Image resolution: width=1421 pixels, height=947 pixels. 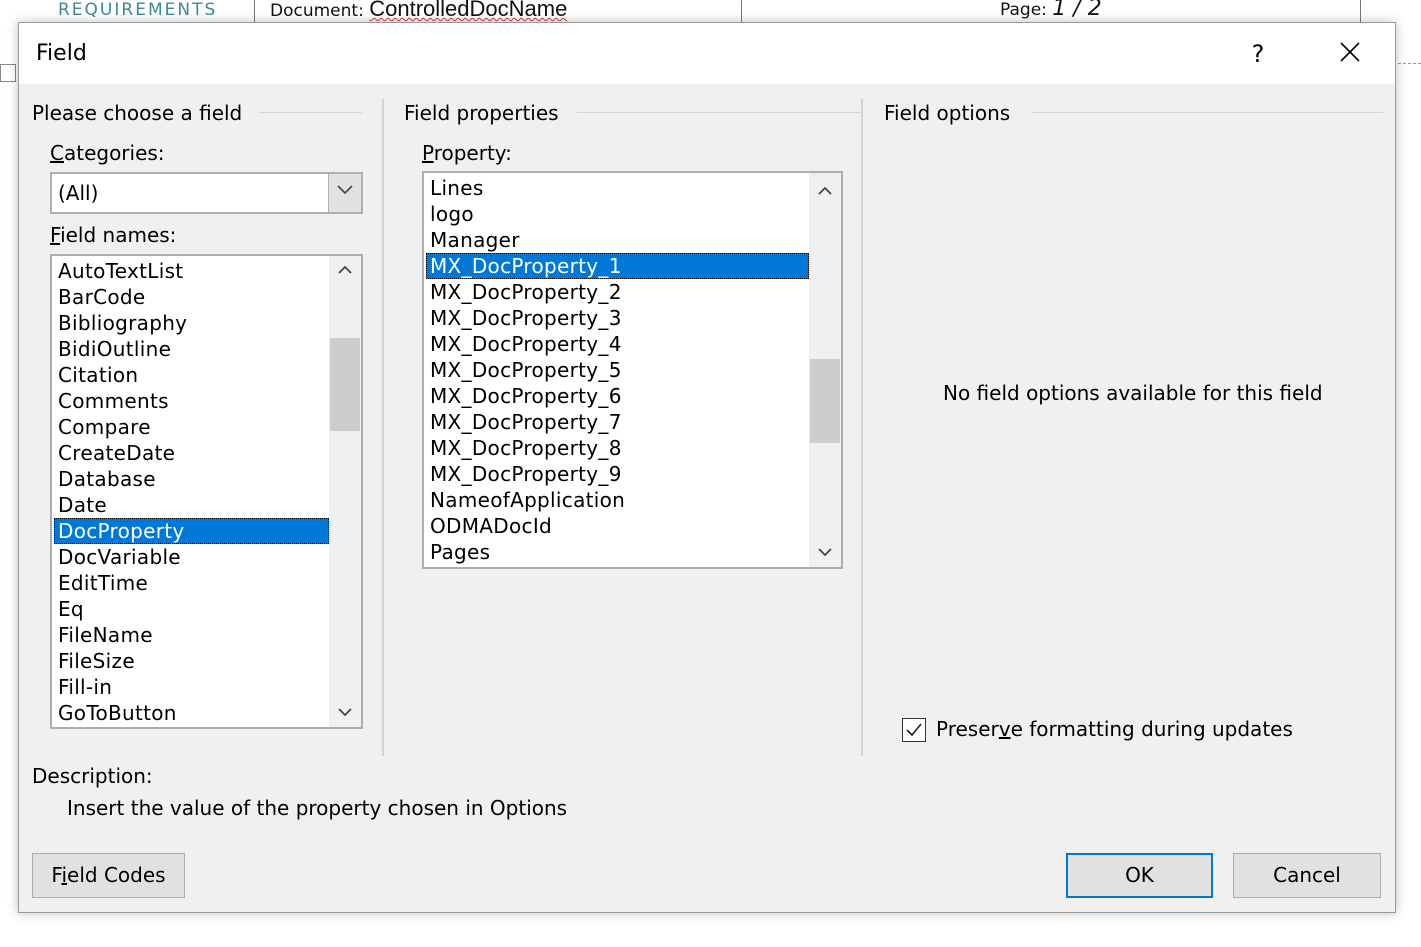 What do you see at coordinates (617, 266) in the screenshot?
I see `list-item: MX_DocProperty_1` at bounding box center [617, 266].